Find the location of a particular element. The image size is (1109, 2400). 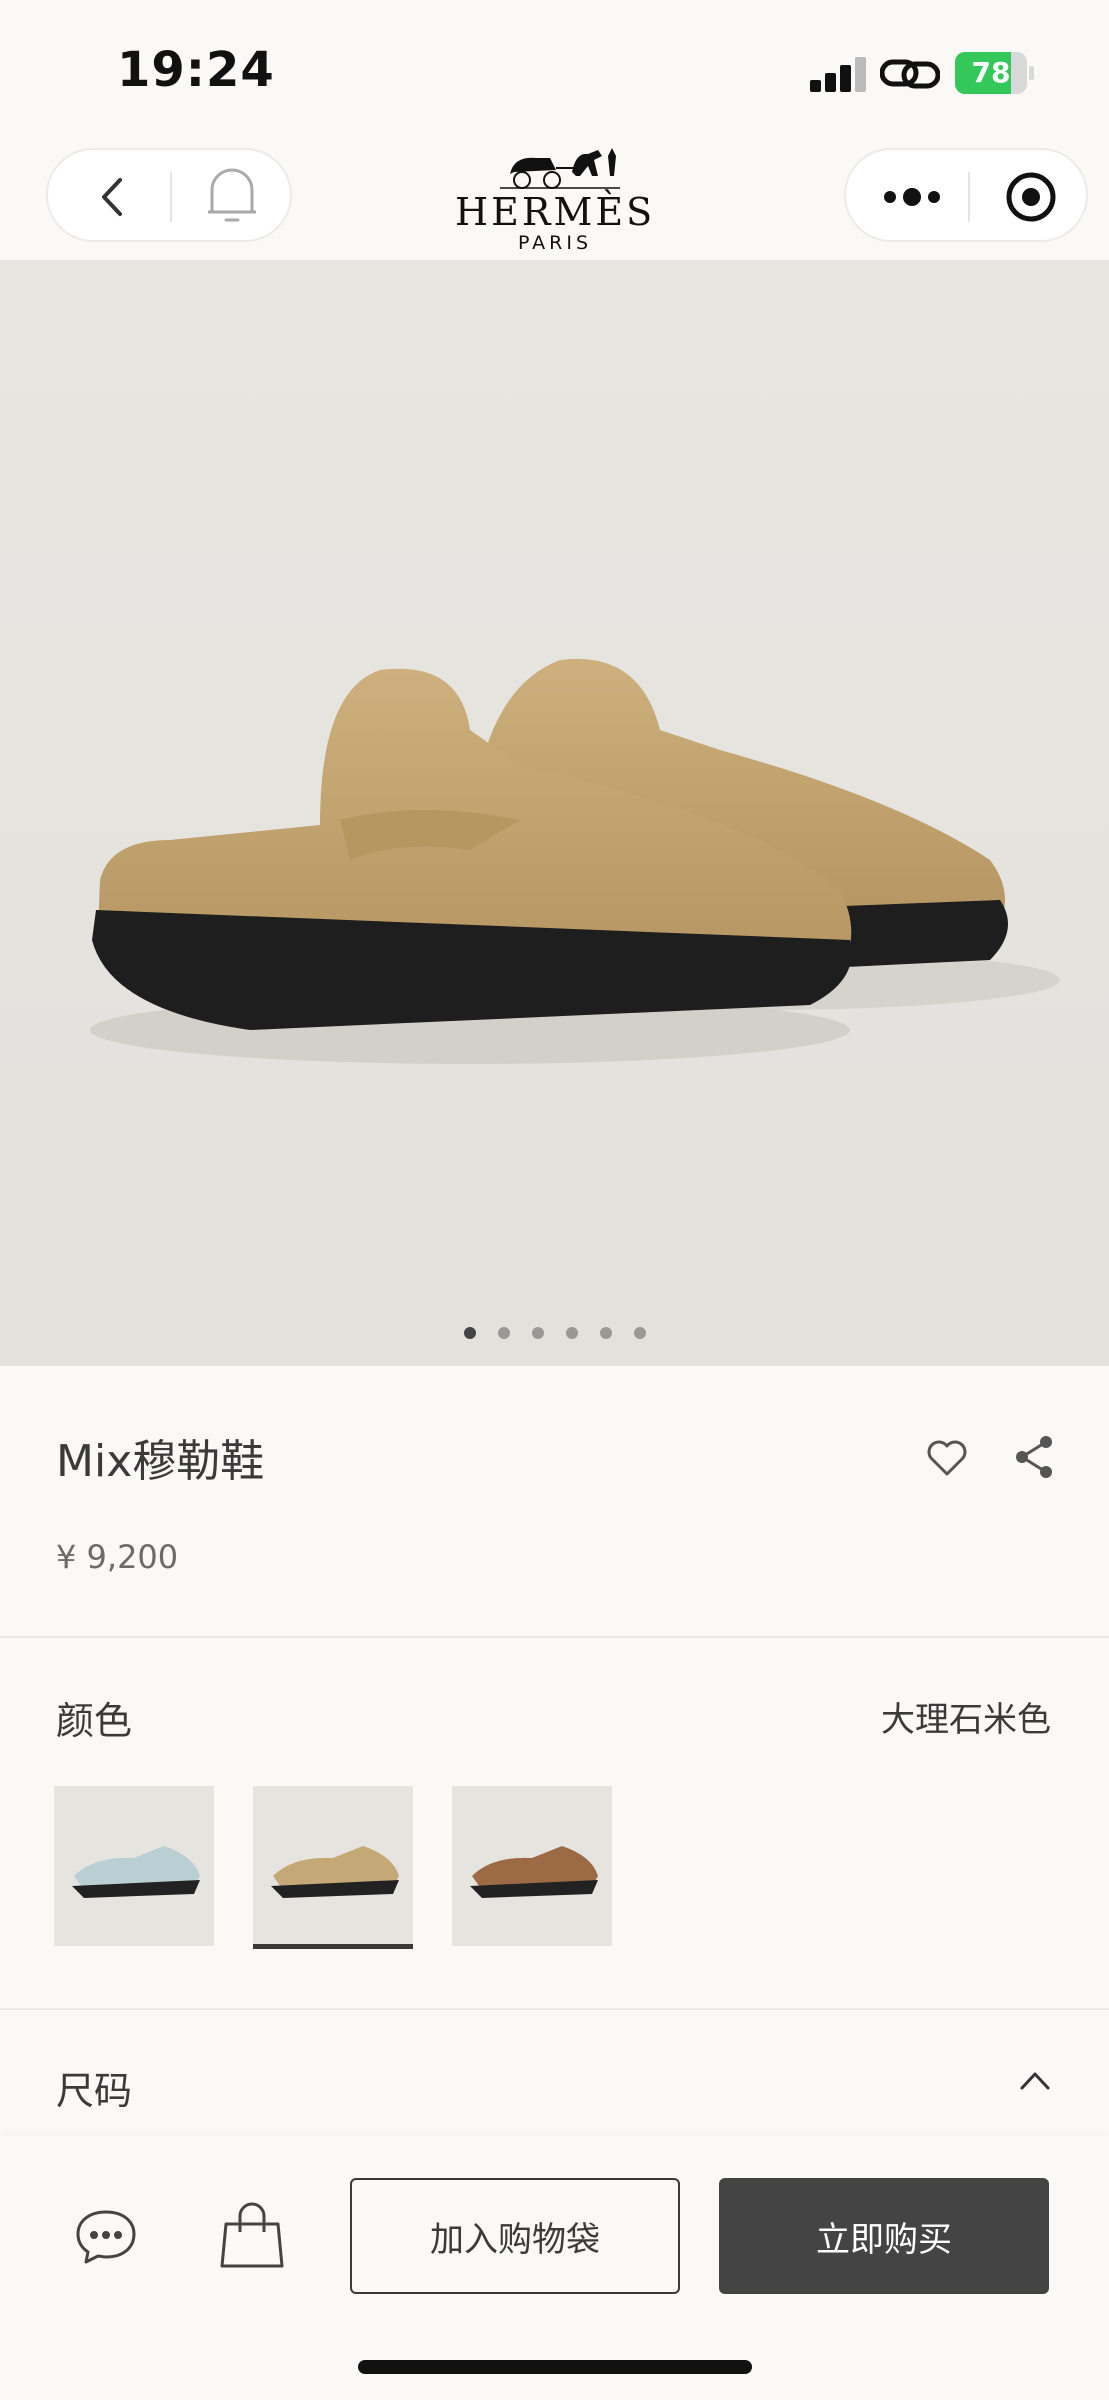

chevron-up-icon is located at coordinates (1035, 2080).